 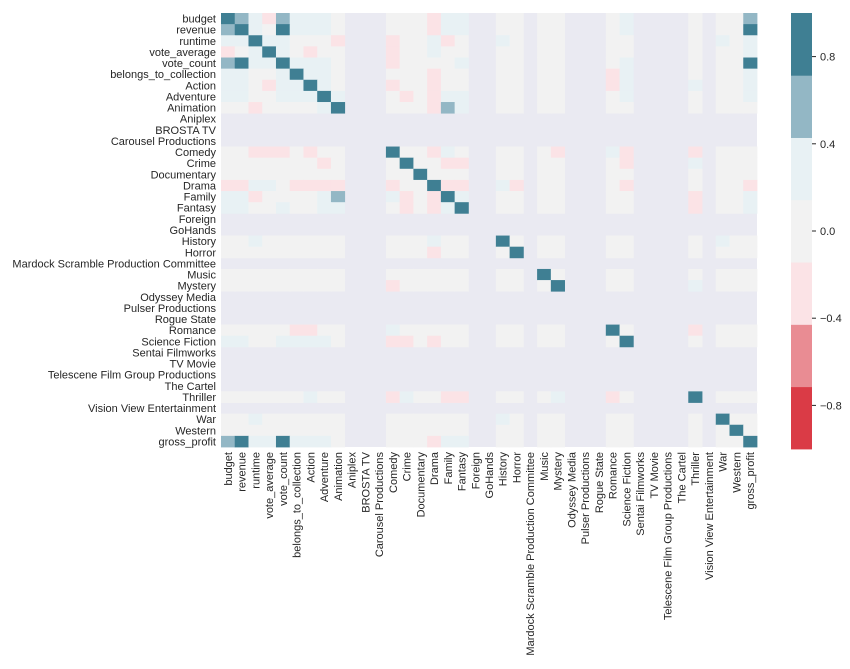 I want to click on x-tick-label: budget, so click(x=229, y=469).